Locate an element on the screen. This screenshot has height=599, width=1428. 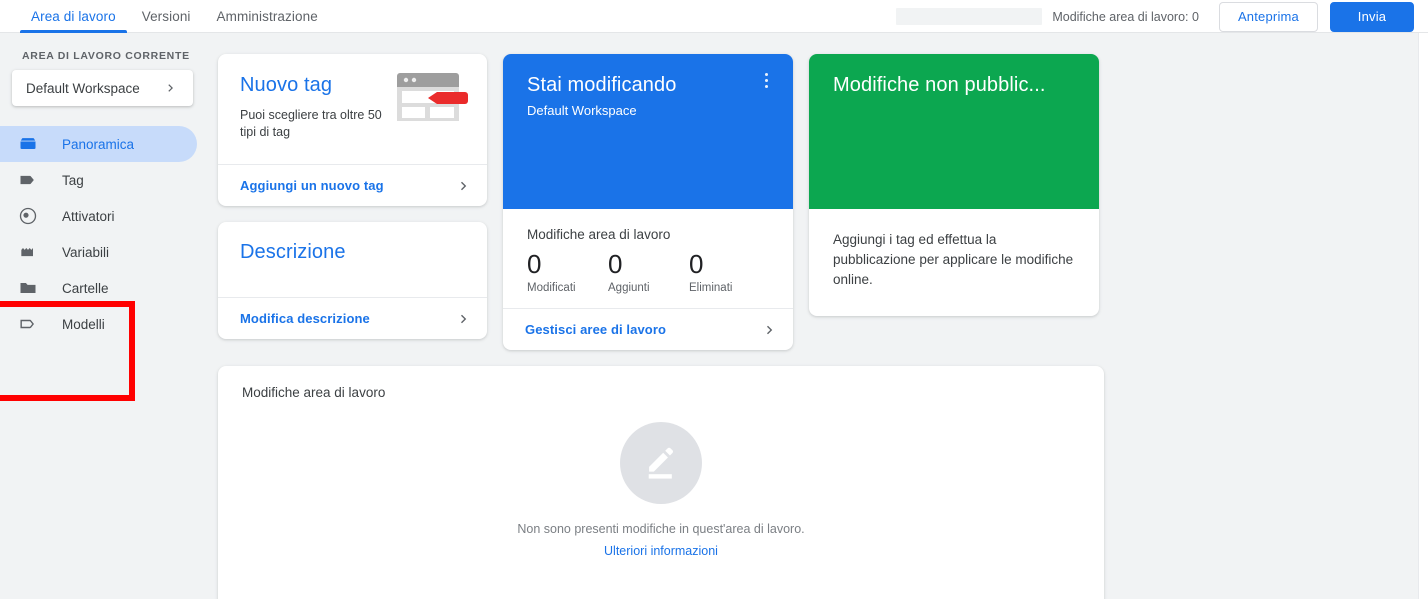
container-id-redacted is located at coordinates (969, 16).